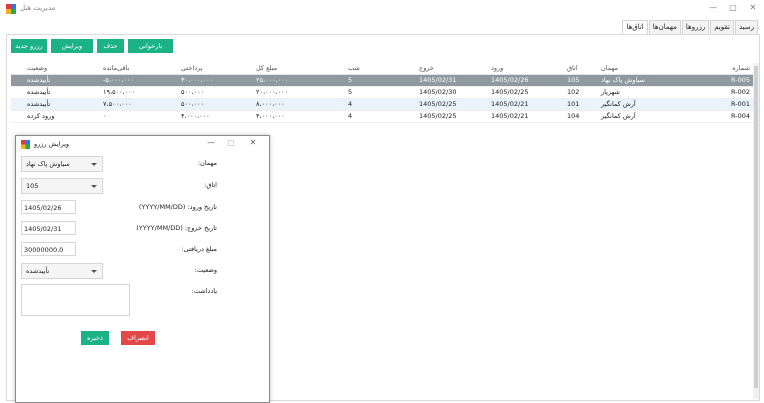 The height and width of the screenshot is (403, 764). Describe the element at coordinates (38, 271) in the screenshot. I see `status-select-value: تأییدشده` at that location.